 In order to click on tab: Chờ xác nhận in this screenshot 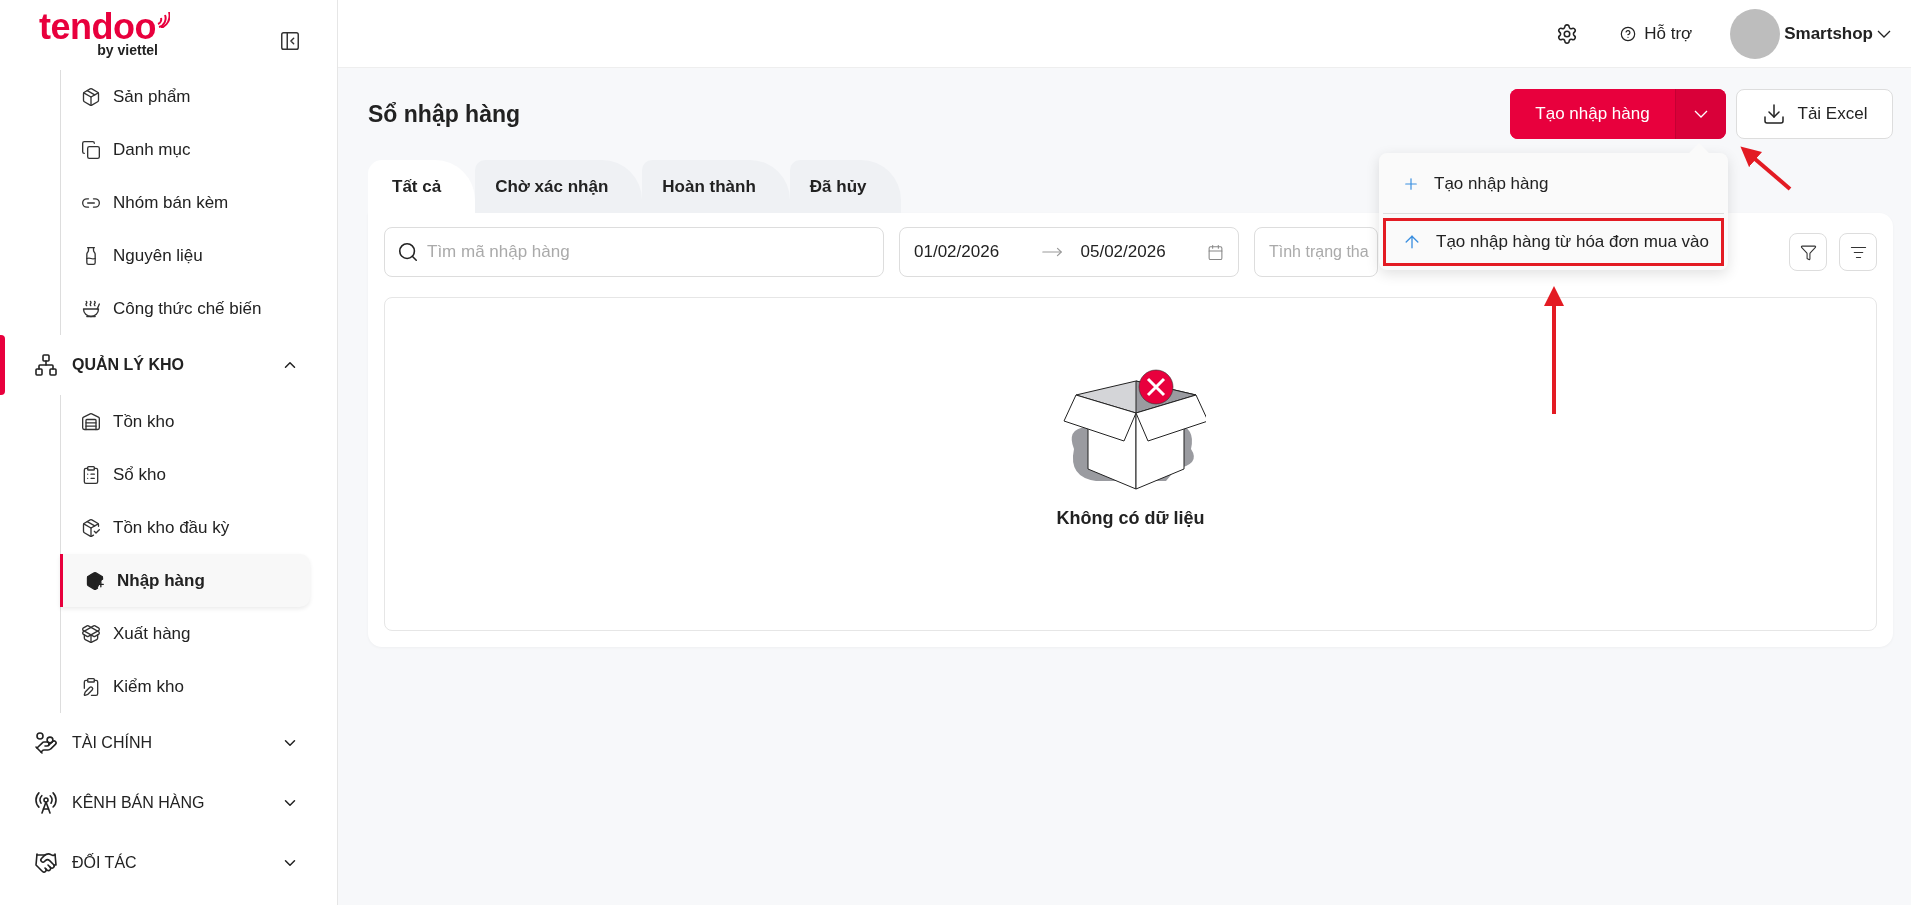, I will do `click(559, 186)`.